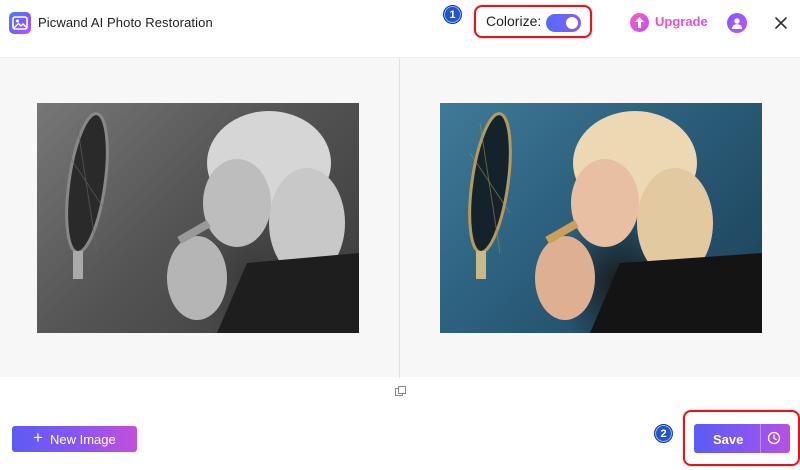 The height and width of the screenshot is (470, 800). Describe the element at coordinates (737, 23) in the screenshot. I see `user-icon` at that location.